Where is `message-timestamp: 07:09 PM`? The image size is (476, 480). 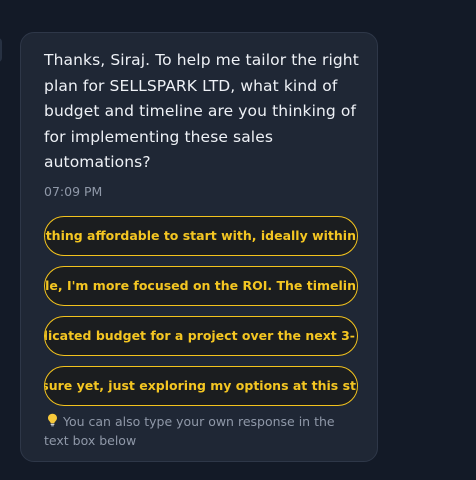 message-timestamp: 07:09 PM is located at coordinates (73, 191).